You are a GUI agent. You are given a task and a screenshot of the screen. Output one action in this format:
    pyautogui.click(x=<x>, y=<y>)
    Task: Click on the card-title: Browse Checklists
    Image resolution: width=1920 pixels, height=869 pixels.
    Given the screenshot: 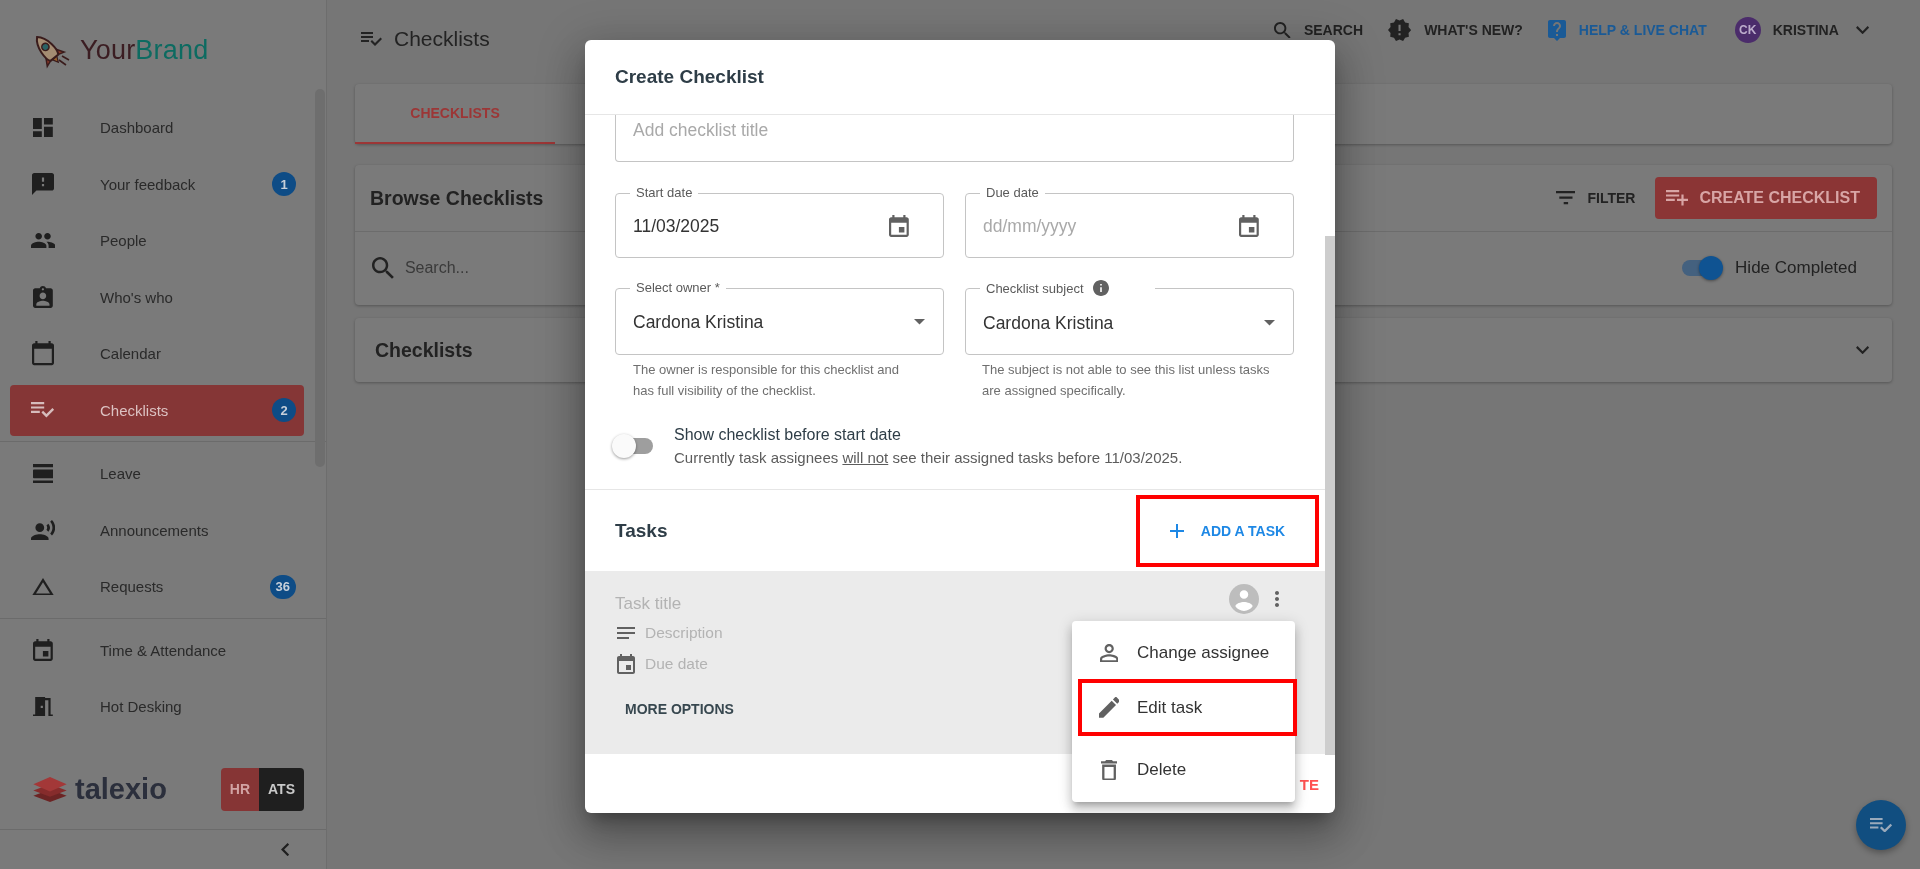 What is the action you would take?
    pyautogui.click(x=457, y=198)
    